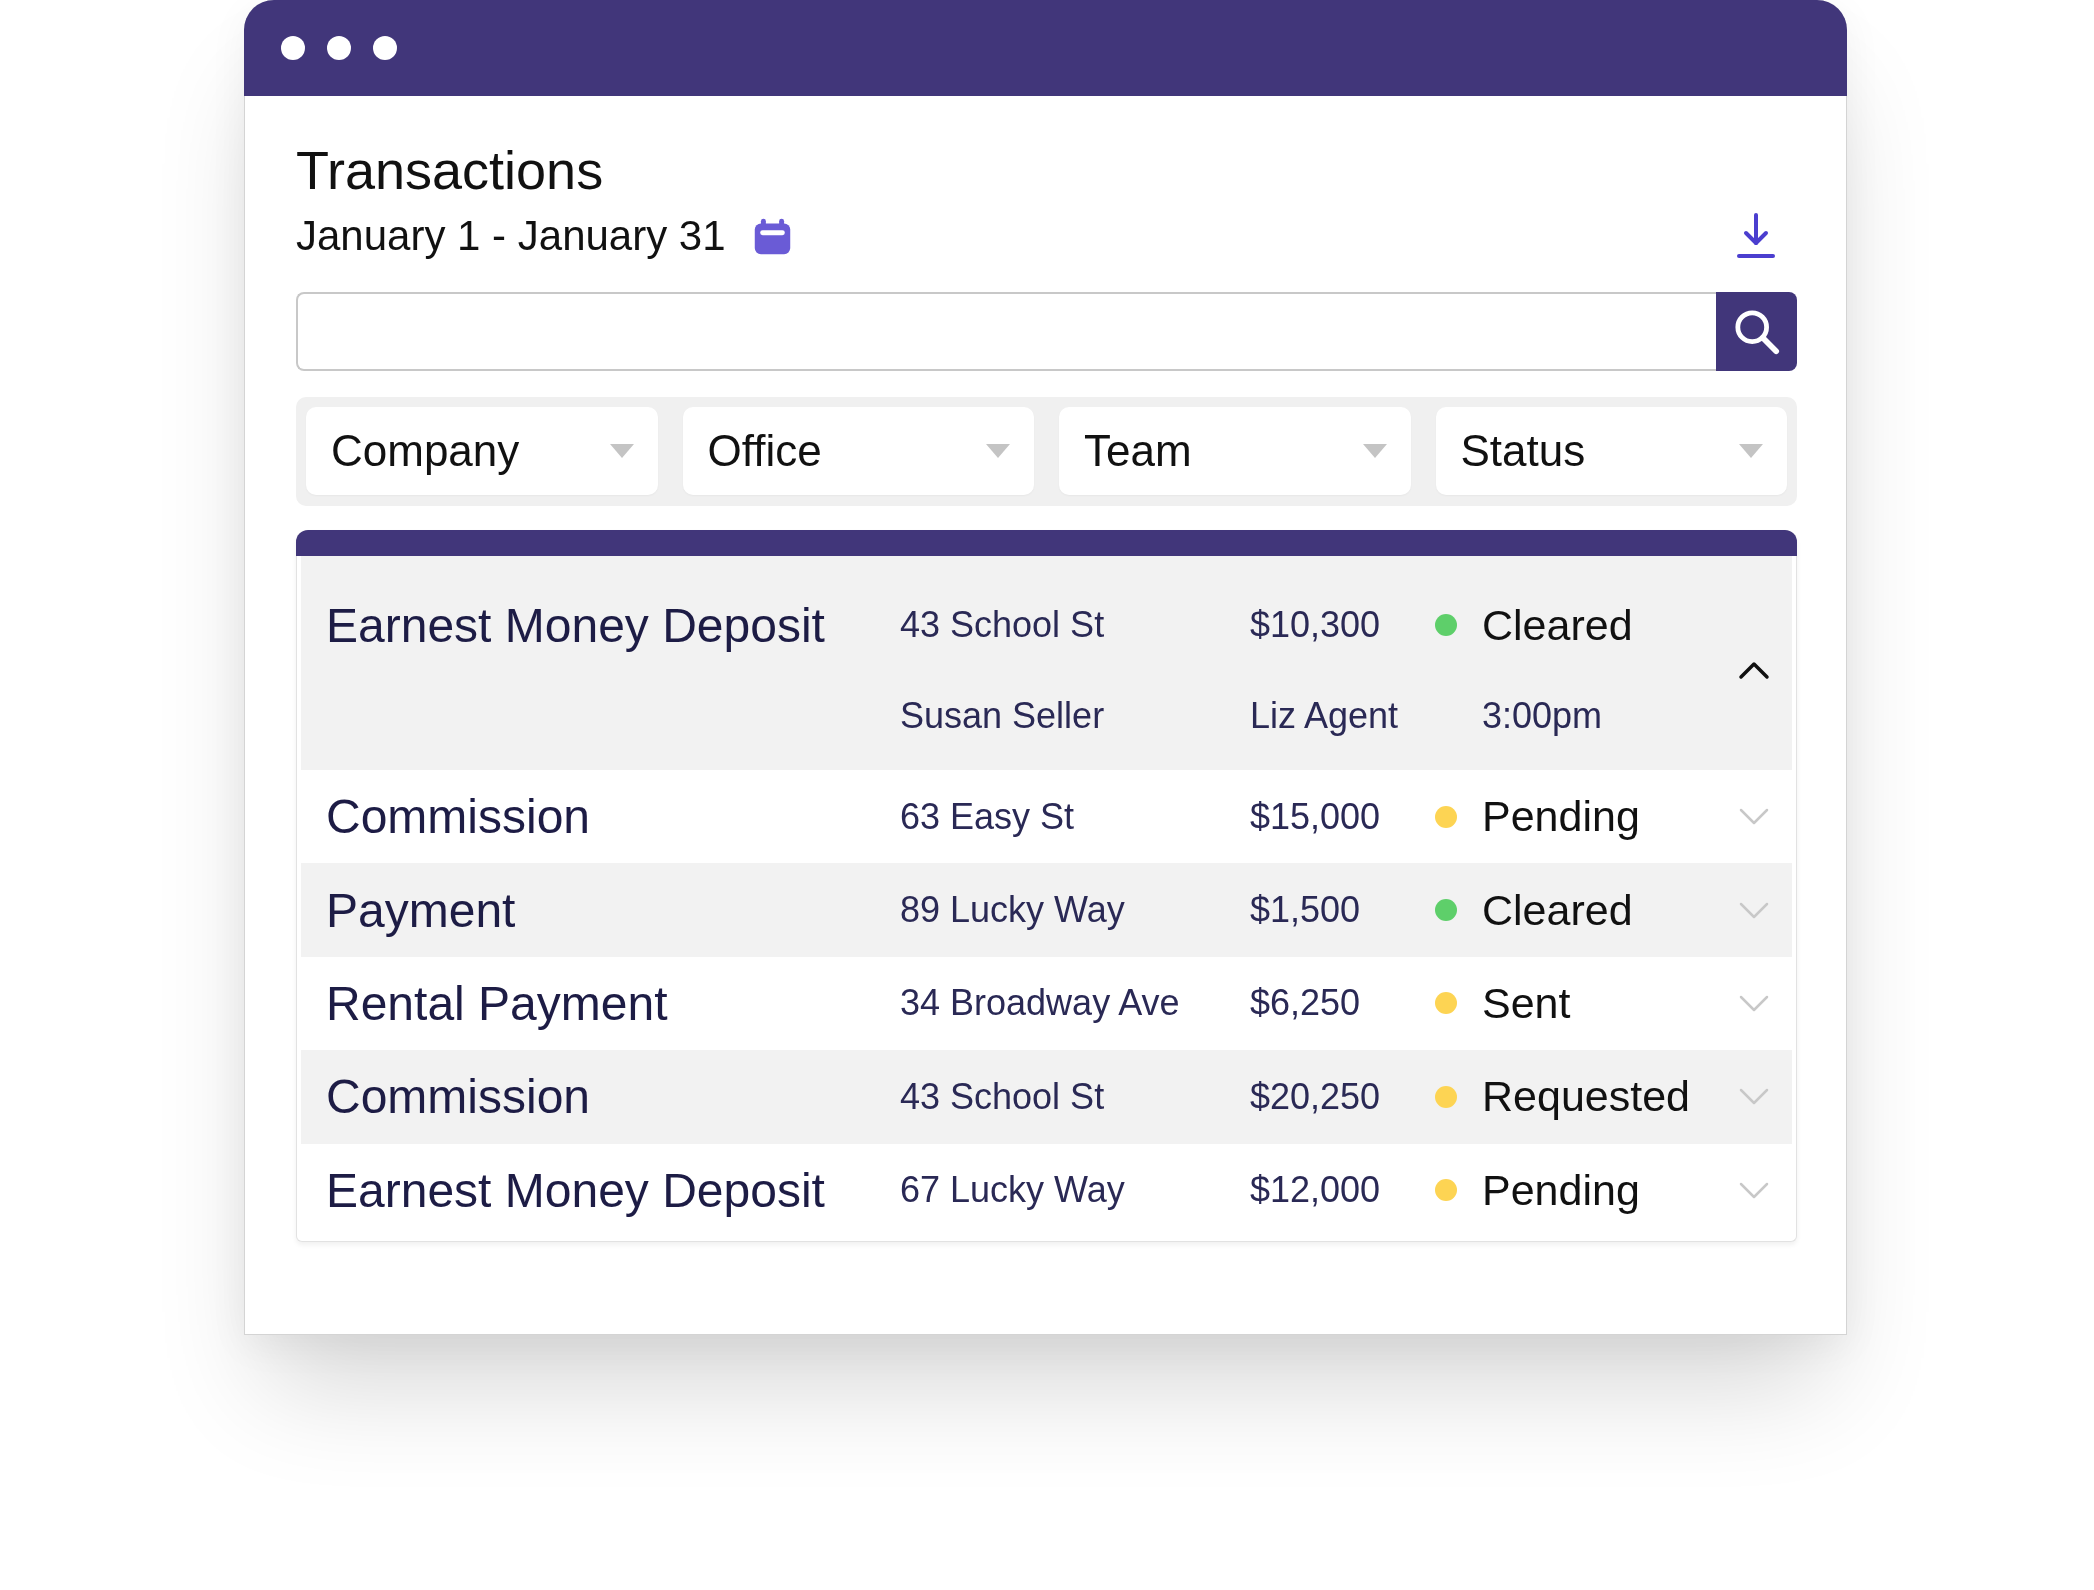 This screenshot has width=2094, height=1590. Describe the element at coordinates (772, 236) in the screenshot. I see `calendar-icon` at that location.